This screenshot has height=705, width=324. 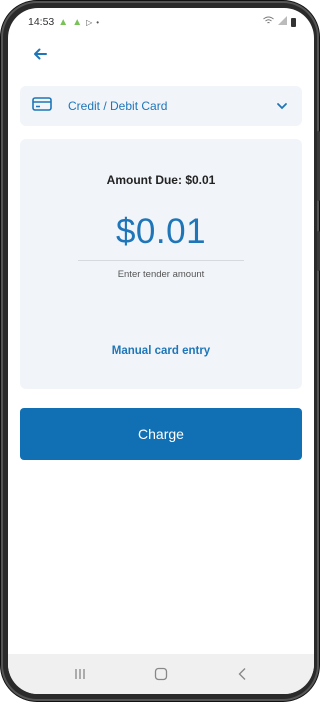 I want to click on status-time: 14:53, so click(x=41, y=22).